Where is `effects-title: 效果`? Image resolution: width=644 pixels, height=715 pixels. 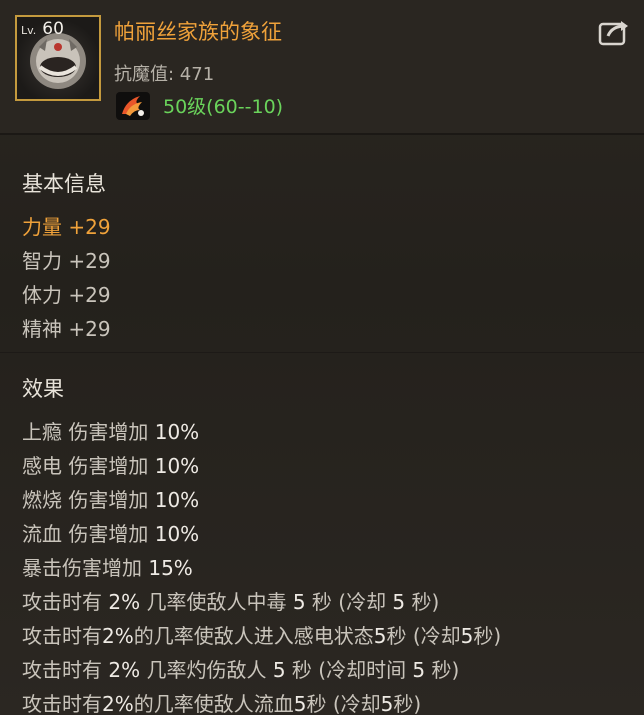
effects-title: 效果 is located at coordinates (43, 389).